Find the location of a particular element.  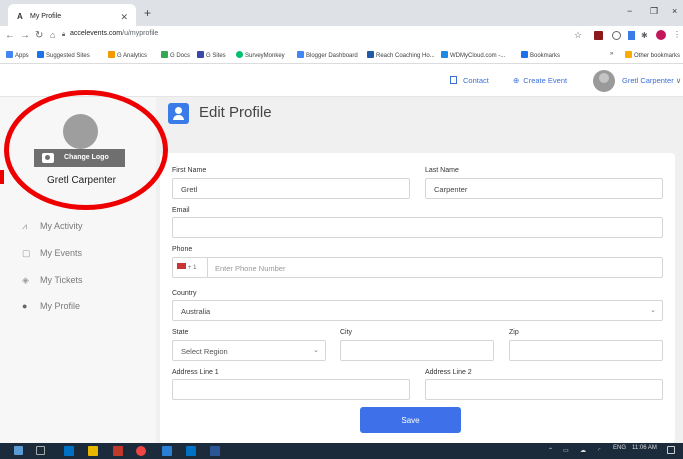

bookmark-g-docs: G Docs is located at coordinates (175, 55).